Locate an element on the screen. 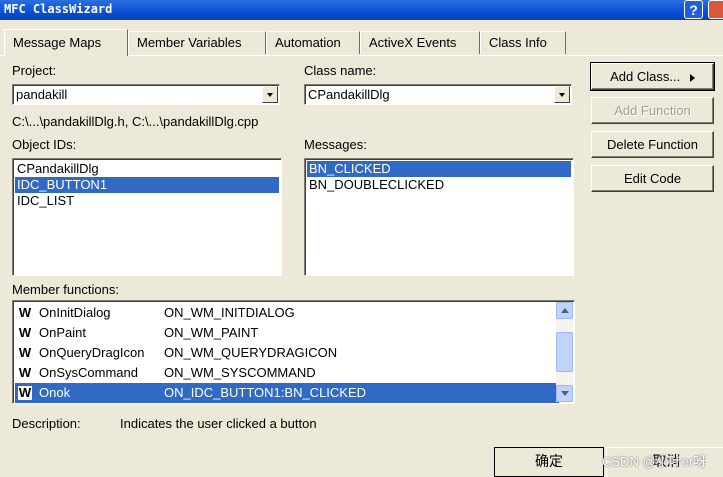  chevron-up-icon is located at coordinates (565, 310).